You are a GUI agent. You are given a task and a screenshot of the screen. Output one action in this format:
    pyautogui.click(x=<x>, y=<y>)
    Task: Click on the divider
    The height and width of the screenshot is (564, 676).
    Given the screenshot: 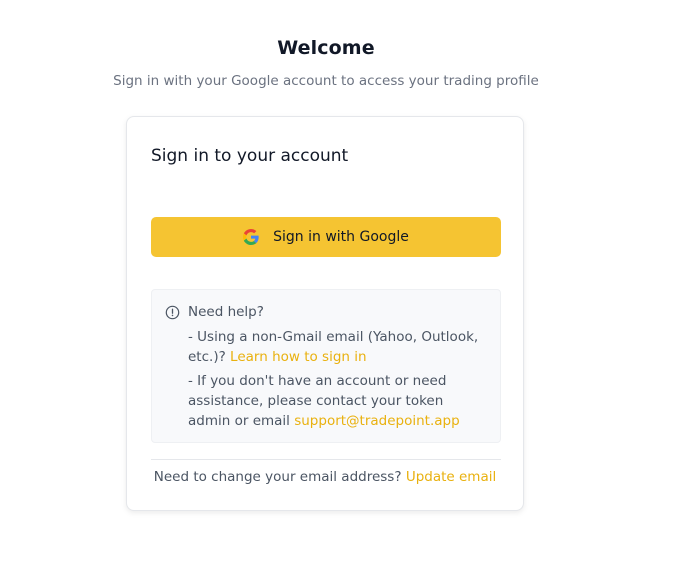 What is the action you would take?
    pyautogui.click(x=326, y=459)
    